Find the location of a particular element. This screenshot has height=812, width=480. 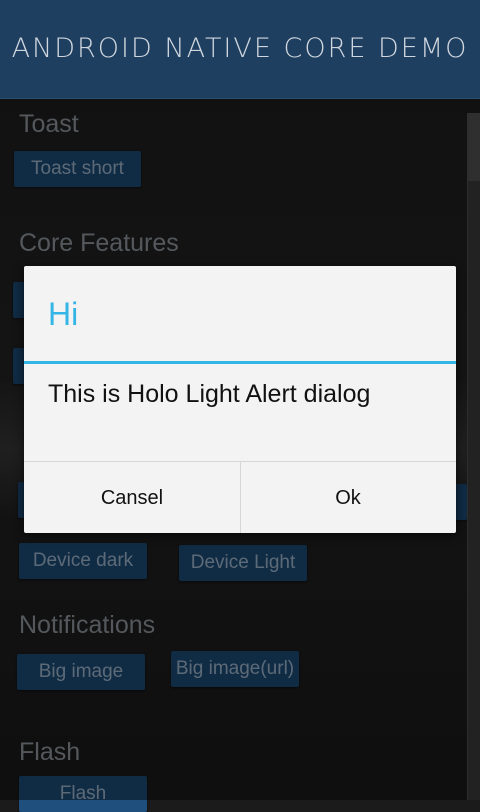

cancel-button: Cansel is located at coordinates (132, 497).